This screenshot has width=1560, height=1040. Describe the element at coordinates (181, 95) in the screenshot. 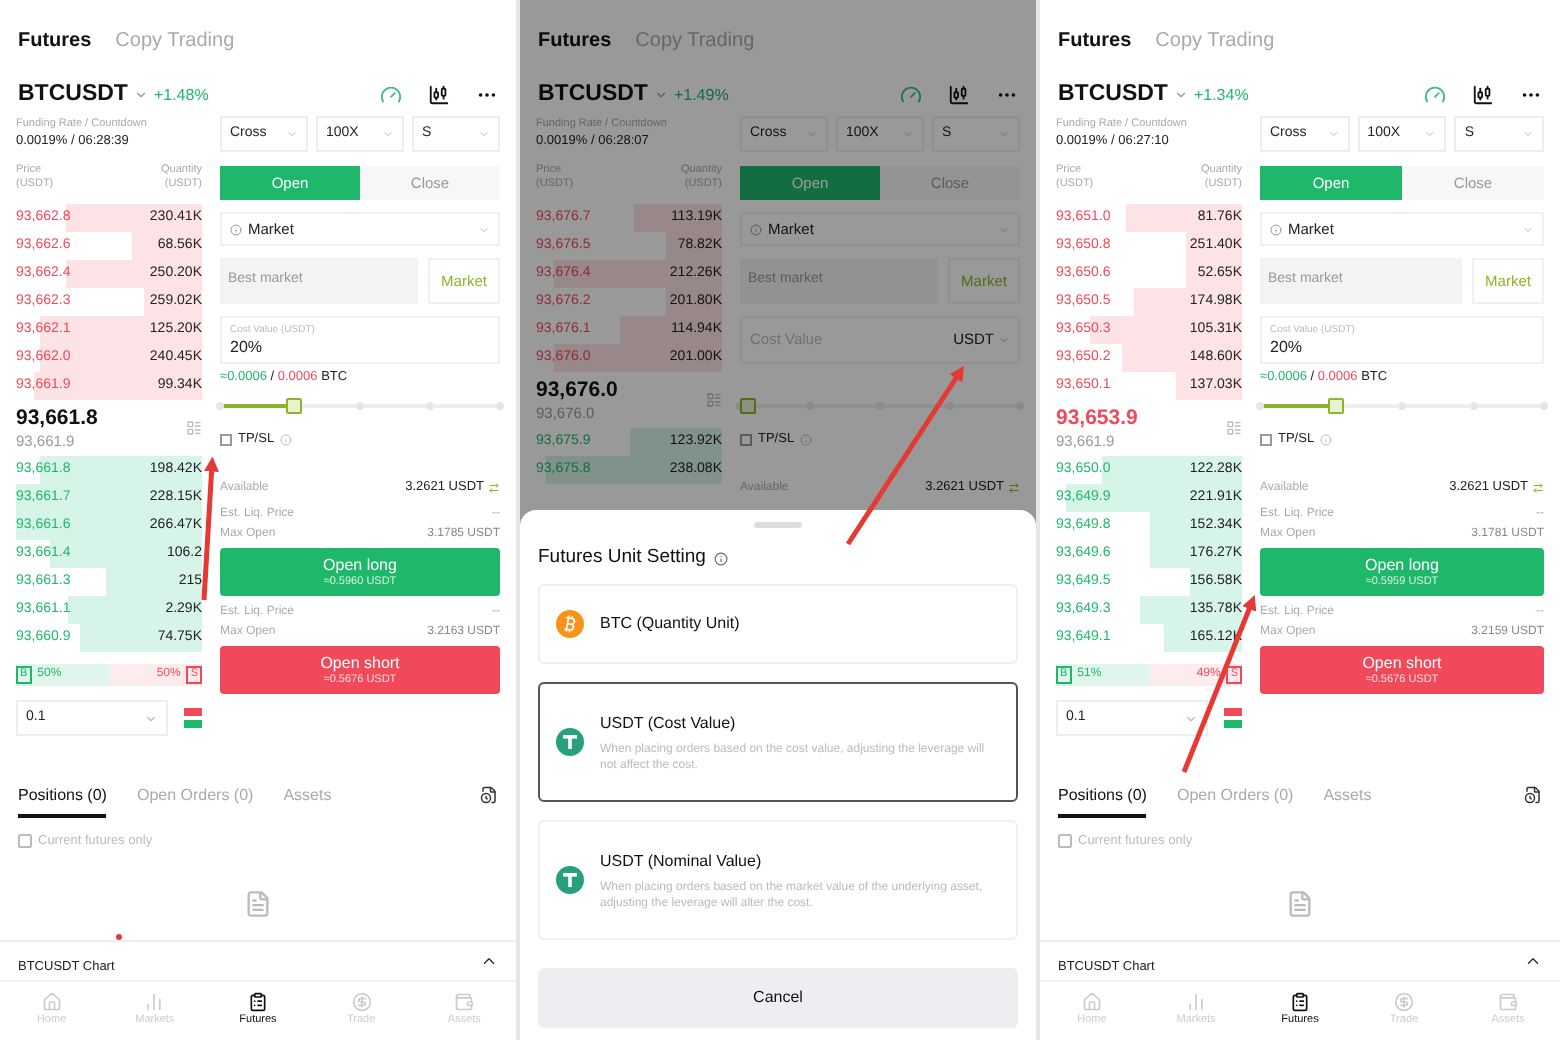

I see `price-change: +1.48%` at that location.